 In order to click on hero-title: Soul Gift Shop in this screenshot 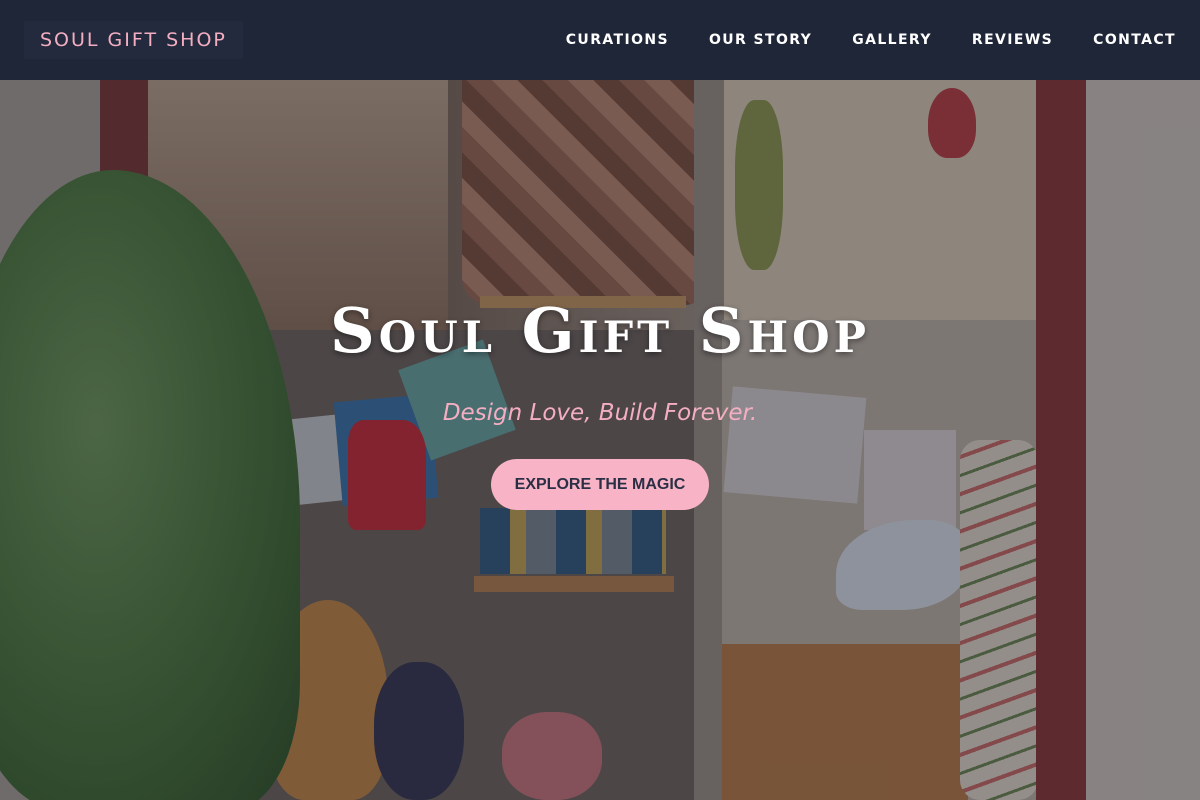, I will do `click(600, 330)`.